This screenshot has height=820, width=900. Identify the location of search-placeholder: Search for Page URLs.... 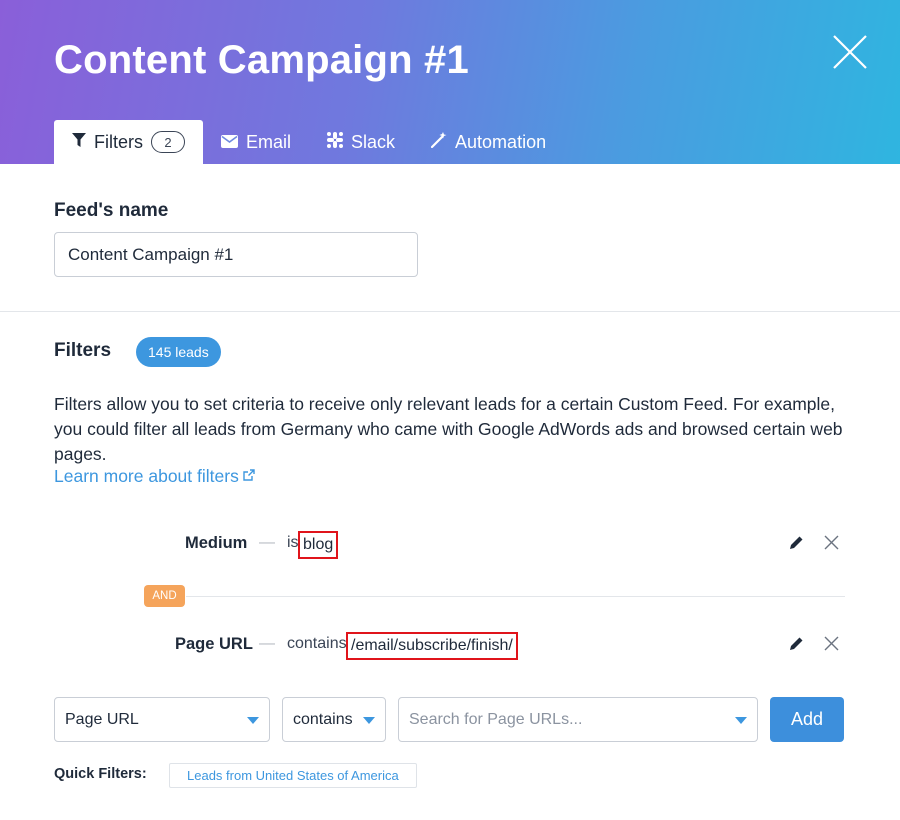
(496, 719).